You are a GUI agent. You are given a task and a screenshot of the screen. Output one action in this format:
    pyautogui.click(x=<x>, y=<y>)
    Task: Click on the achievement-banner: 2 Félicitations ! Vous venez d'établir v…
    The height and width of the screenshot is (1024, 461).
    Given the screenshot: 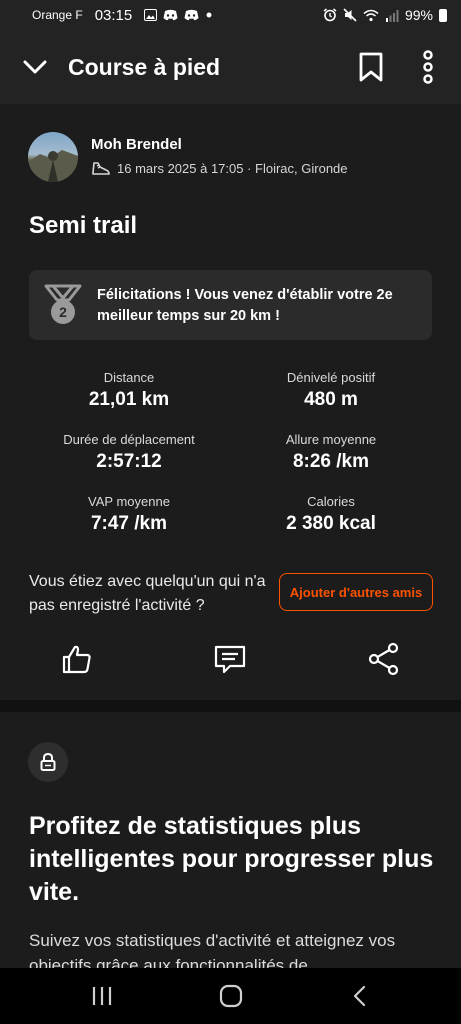 What is the action you would take?
    pyautogui.click(x=230, y=305)
    